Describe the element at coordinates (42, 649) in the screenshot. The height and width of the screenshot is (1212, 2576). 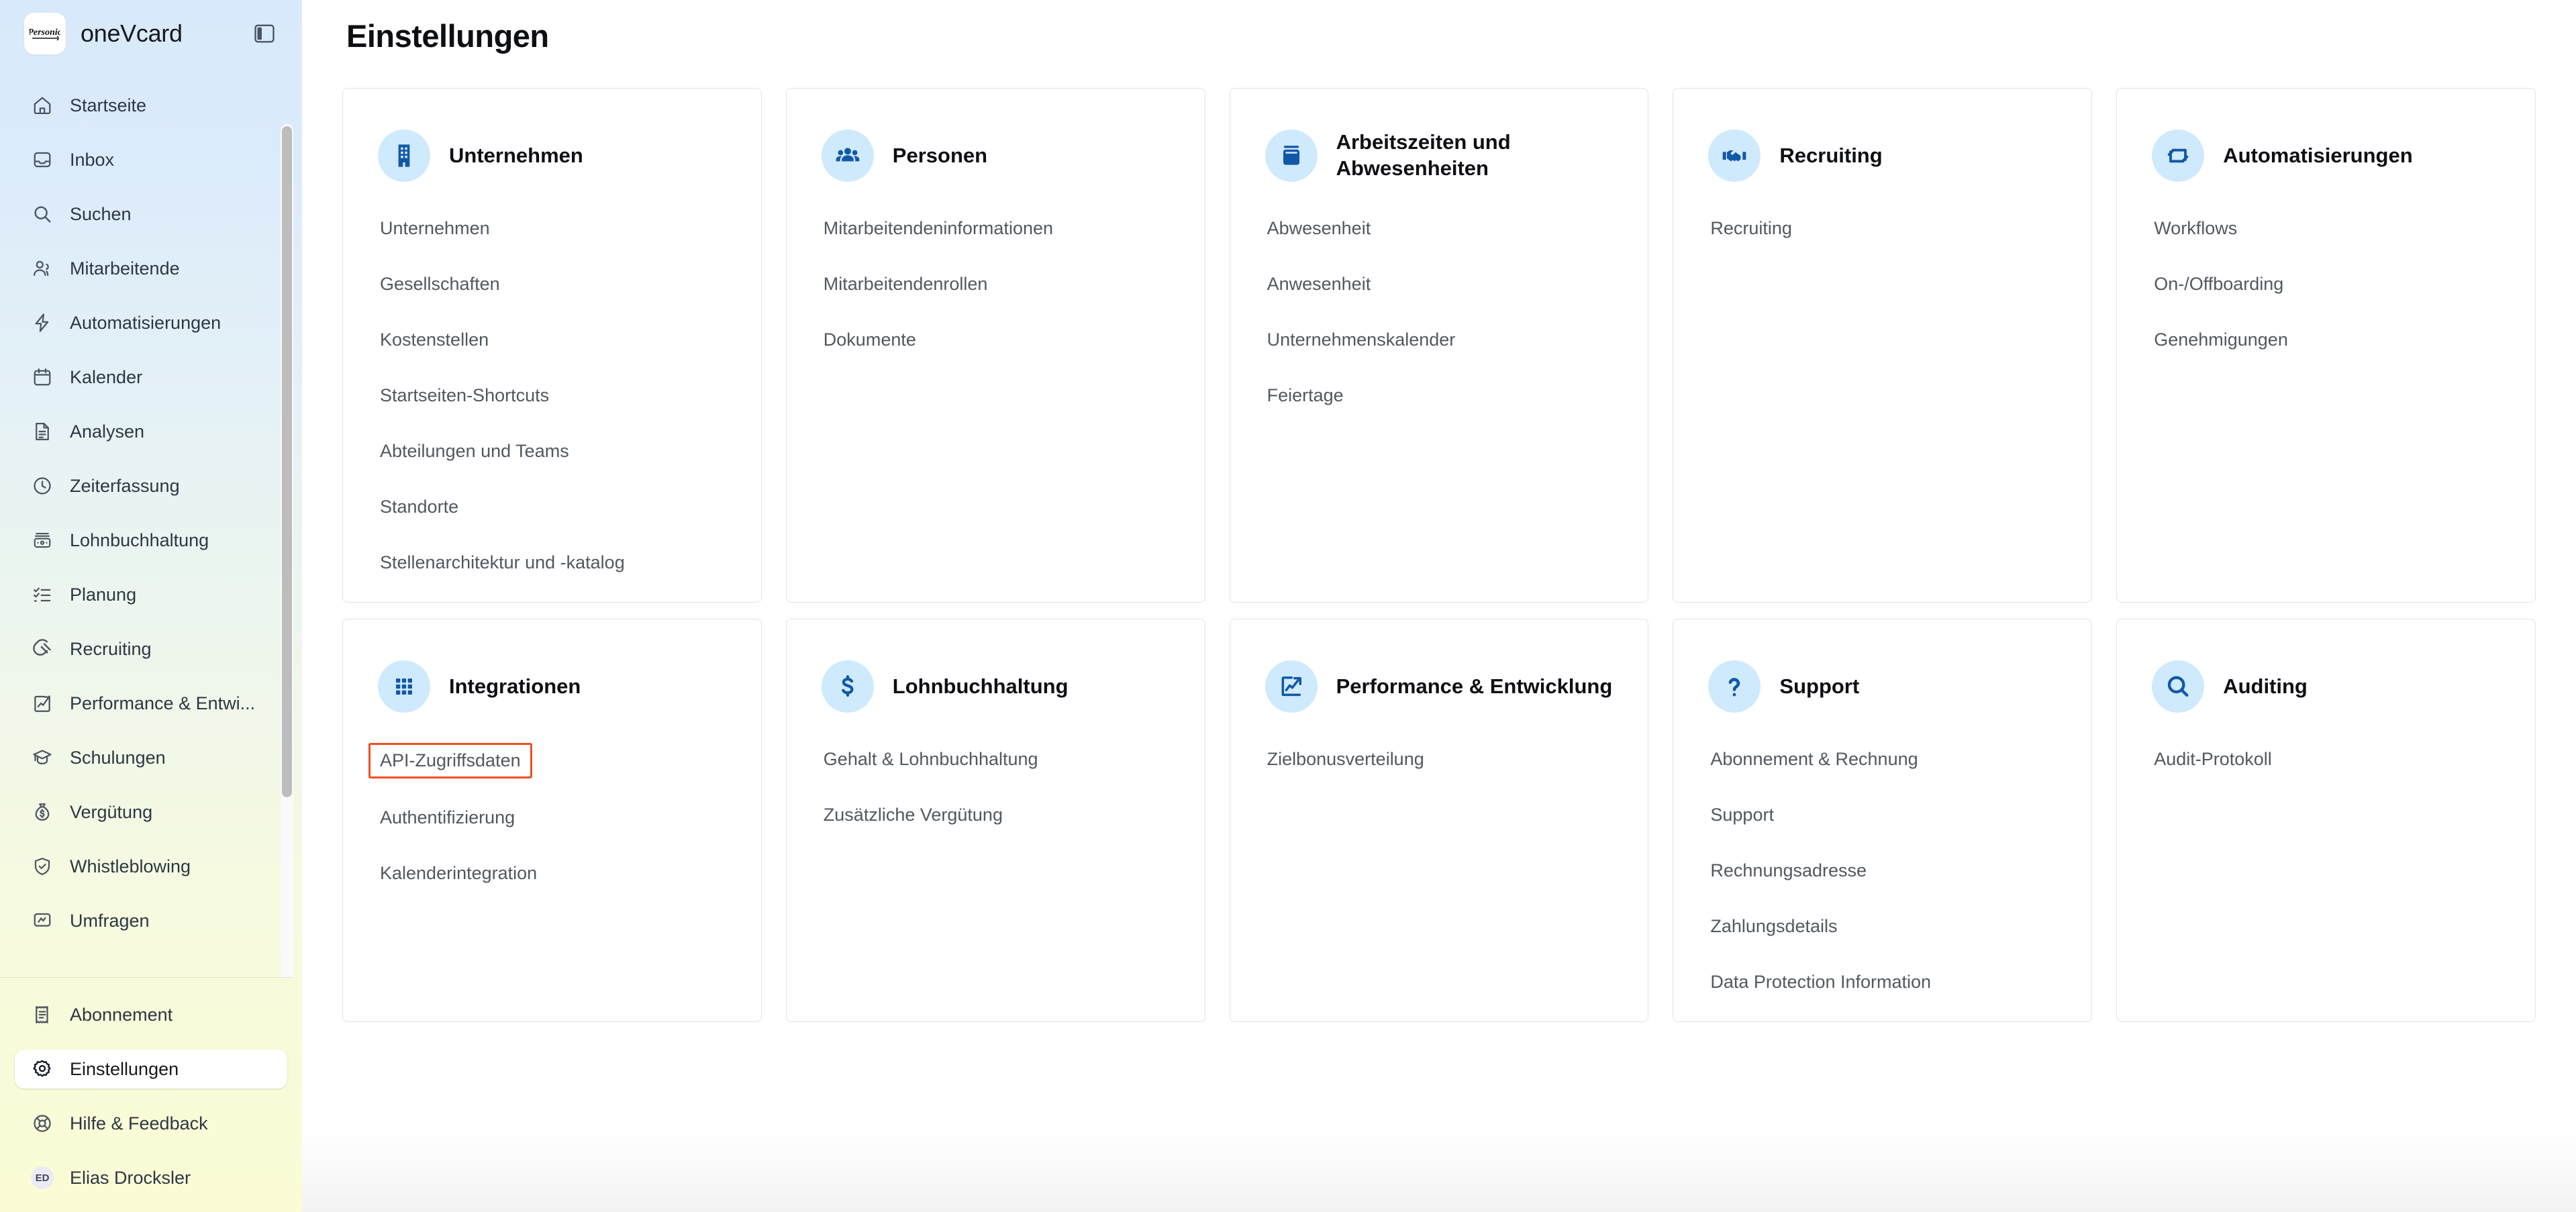
I see `magnet-icon` at that location.